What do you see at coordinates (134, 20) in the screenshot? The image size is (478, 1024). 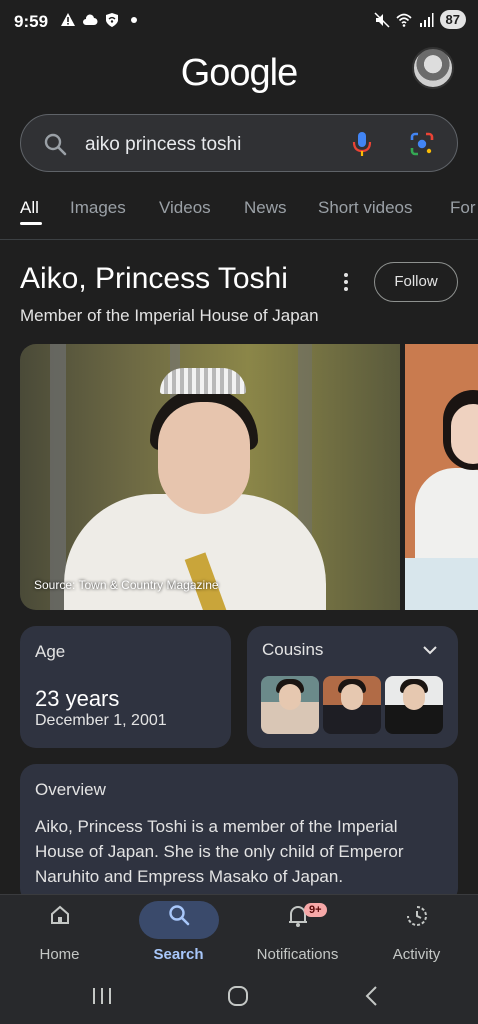 I see `dot-icon` at bounding box center [134, 20].